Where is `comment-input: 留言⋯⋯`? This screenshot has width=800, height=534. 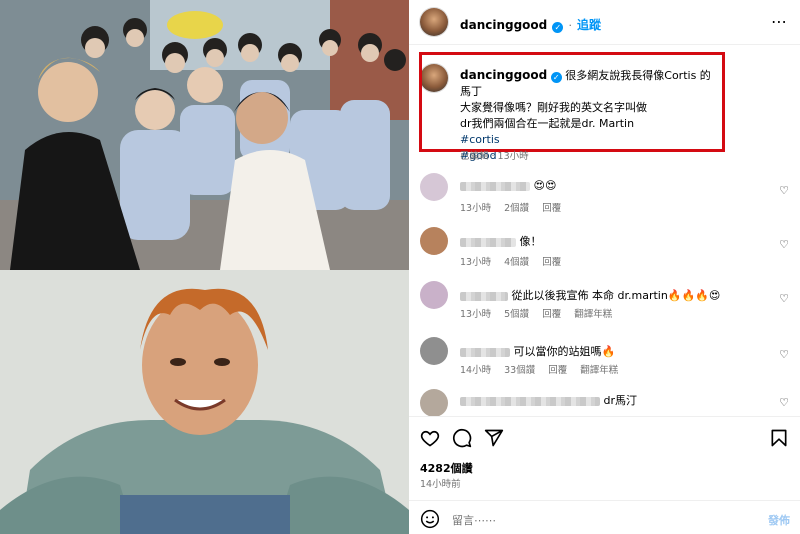
comment-input: 留言⋯⋯ is located at coordinates (474, 520).